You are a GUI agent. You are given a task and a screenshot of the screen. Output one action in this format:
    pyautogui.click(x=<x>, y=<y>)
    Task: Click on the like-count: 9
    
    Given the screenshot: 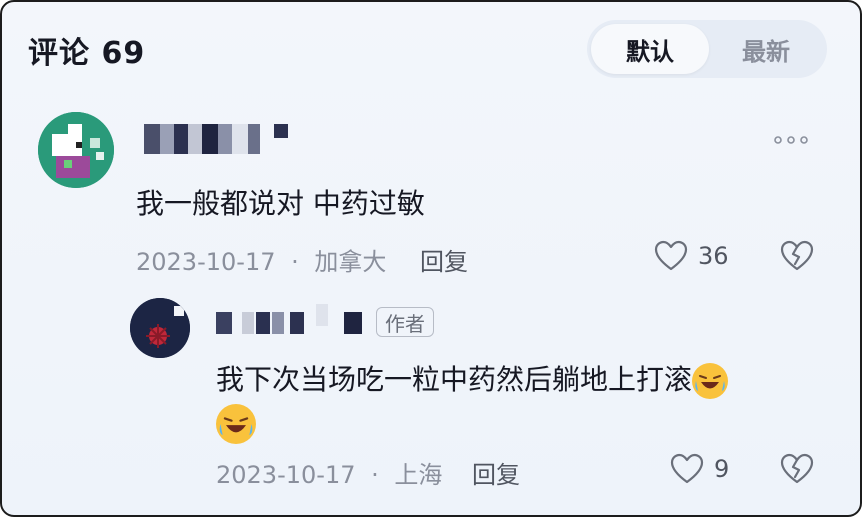 What is the action you would take?
    pyautogui.click(x=722, y=469)
    